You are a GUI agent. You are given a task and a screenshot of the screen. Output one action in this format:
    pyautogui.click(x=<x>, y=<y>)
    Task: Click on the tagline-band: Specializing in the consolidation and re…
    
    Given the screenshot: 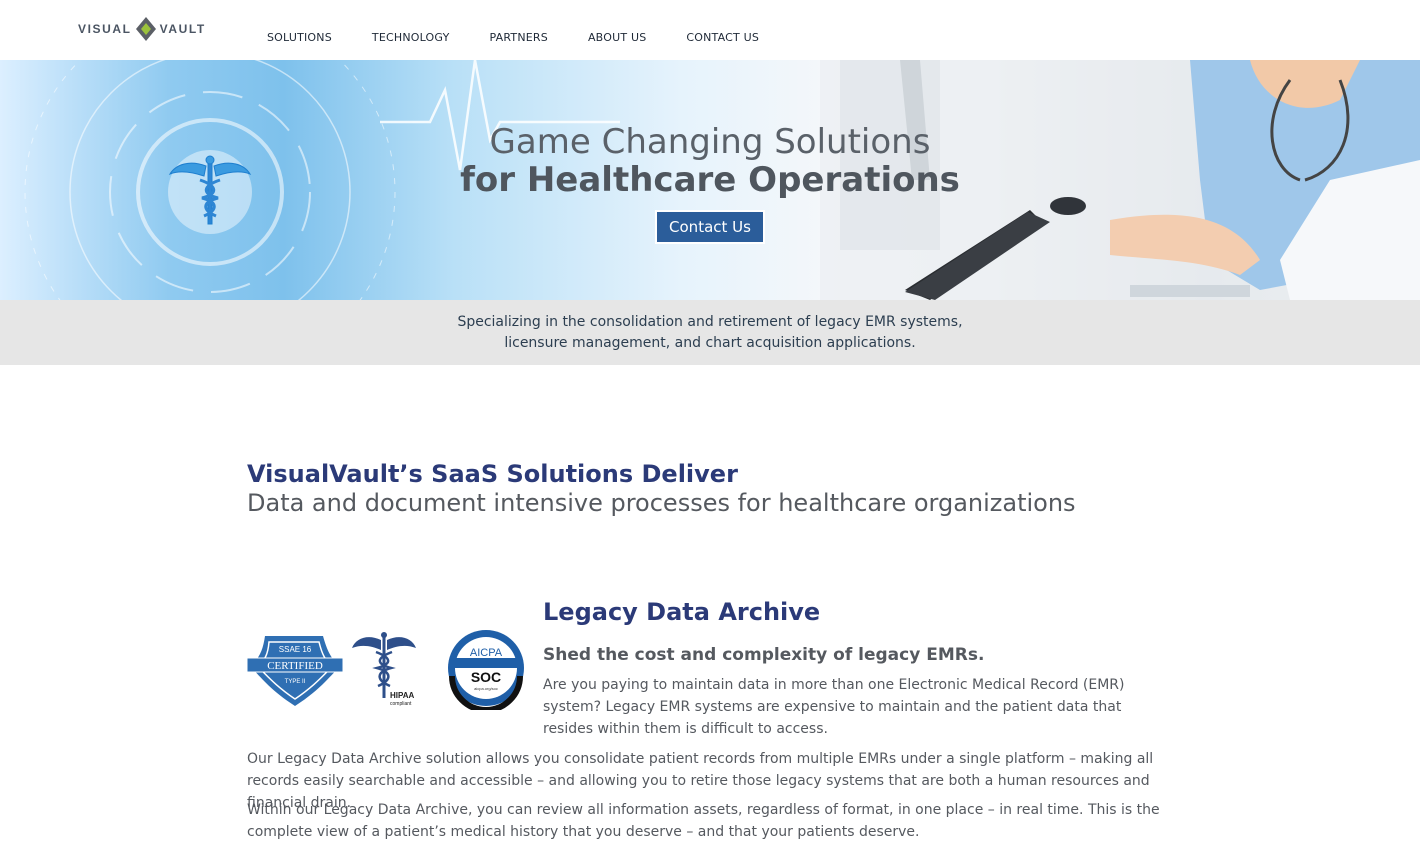 What is the action you would take?
    pyautogui.click(x=710, y=332)
    